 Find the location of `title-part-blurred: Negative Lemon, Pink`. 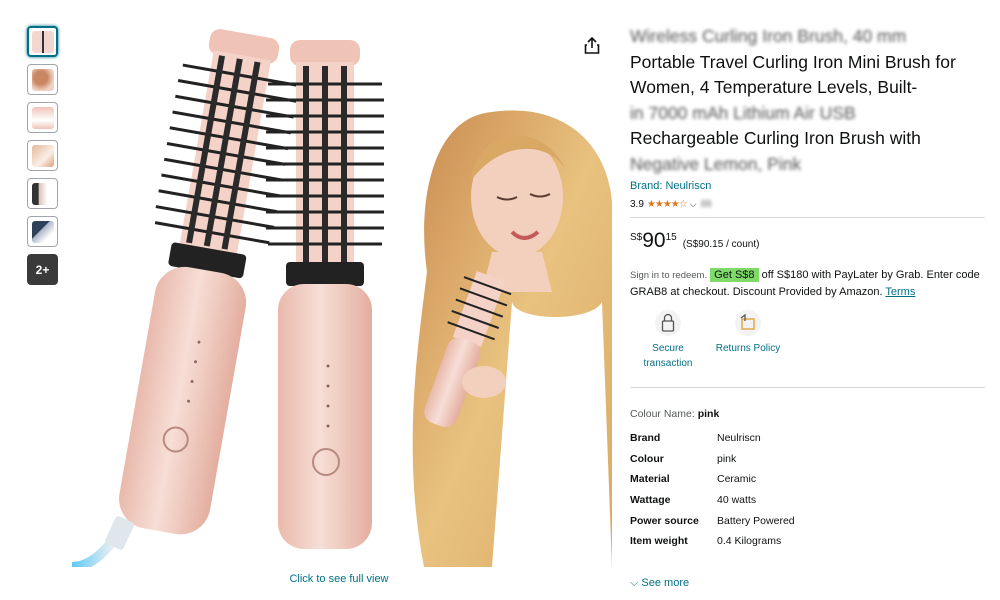

title-part-blurred: Negative Lemon, Pink is located at coordinates (716, 163).